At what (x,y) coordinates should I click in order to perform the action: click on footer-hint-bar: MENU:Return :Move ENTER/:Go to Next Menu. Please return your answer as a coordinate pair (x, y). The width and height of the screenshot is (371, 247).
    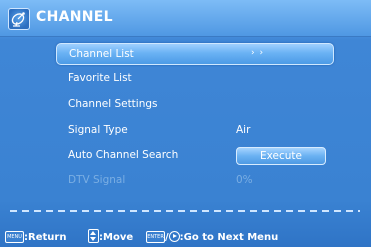
    Looking at the image, I should click on (185, 237).